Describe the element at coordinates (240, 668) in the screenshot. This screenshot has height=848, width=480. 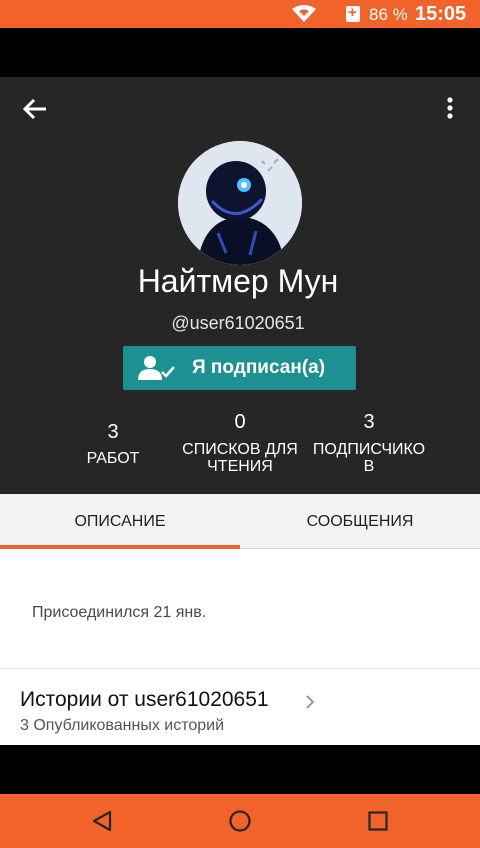
I see `divider` at that location.